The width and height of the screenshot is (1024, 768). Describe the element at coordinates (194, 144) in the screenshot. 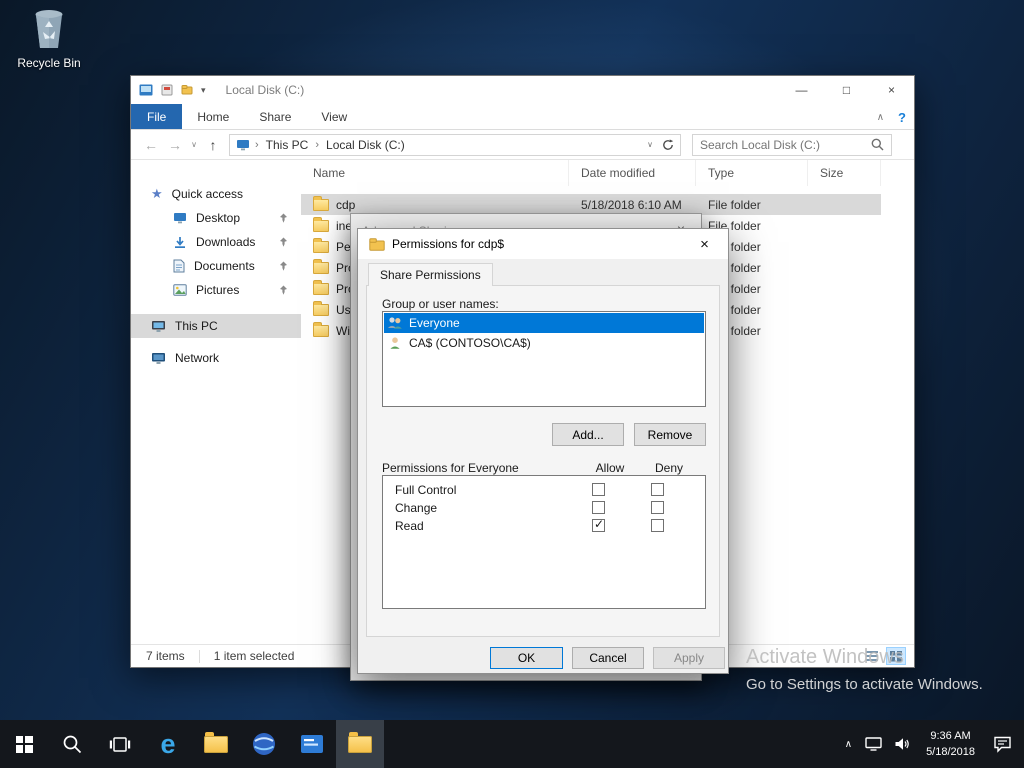

I see `history-chevron: ∨` at that location.